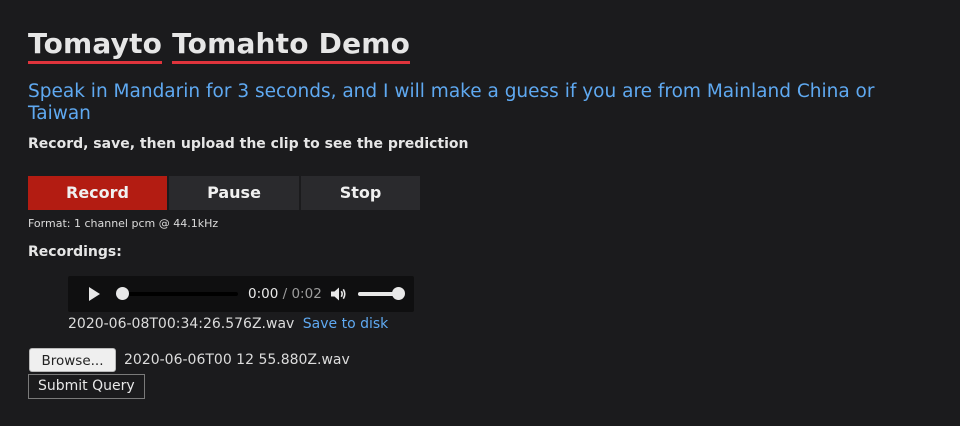 The width and height of the screenshot is (960, 426). Describe the element at coordinates (95, 45) in the screenshot. I see `title-word-tomayto: Tomayto` at that location.